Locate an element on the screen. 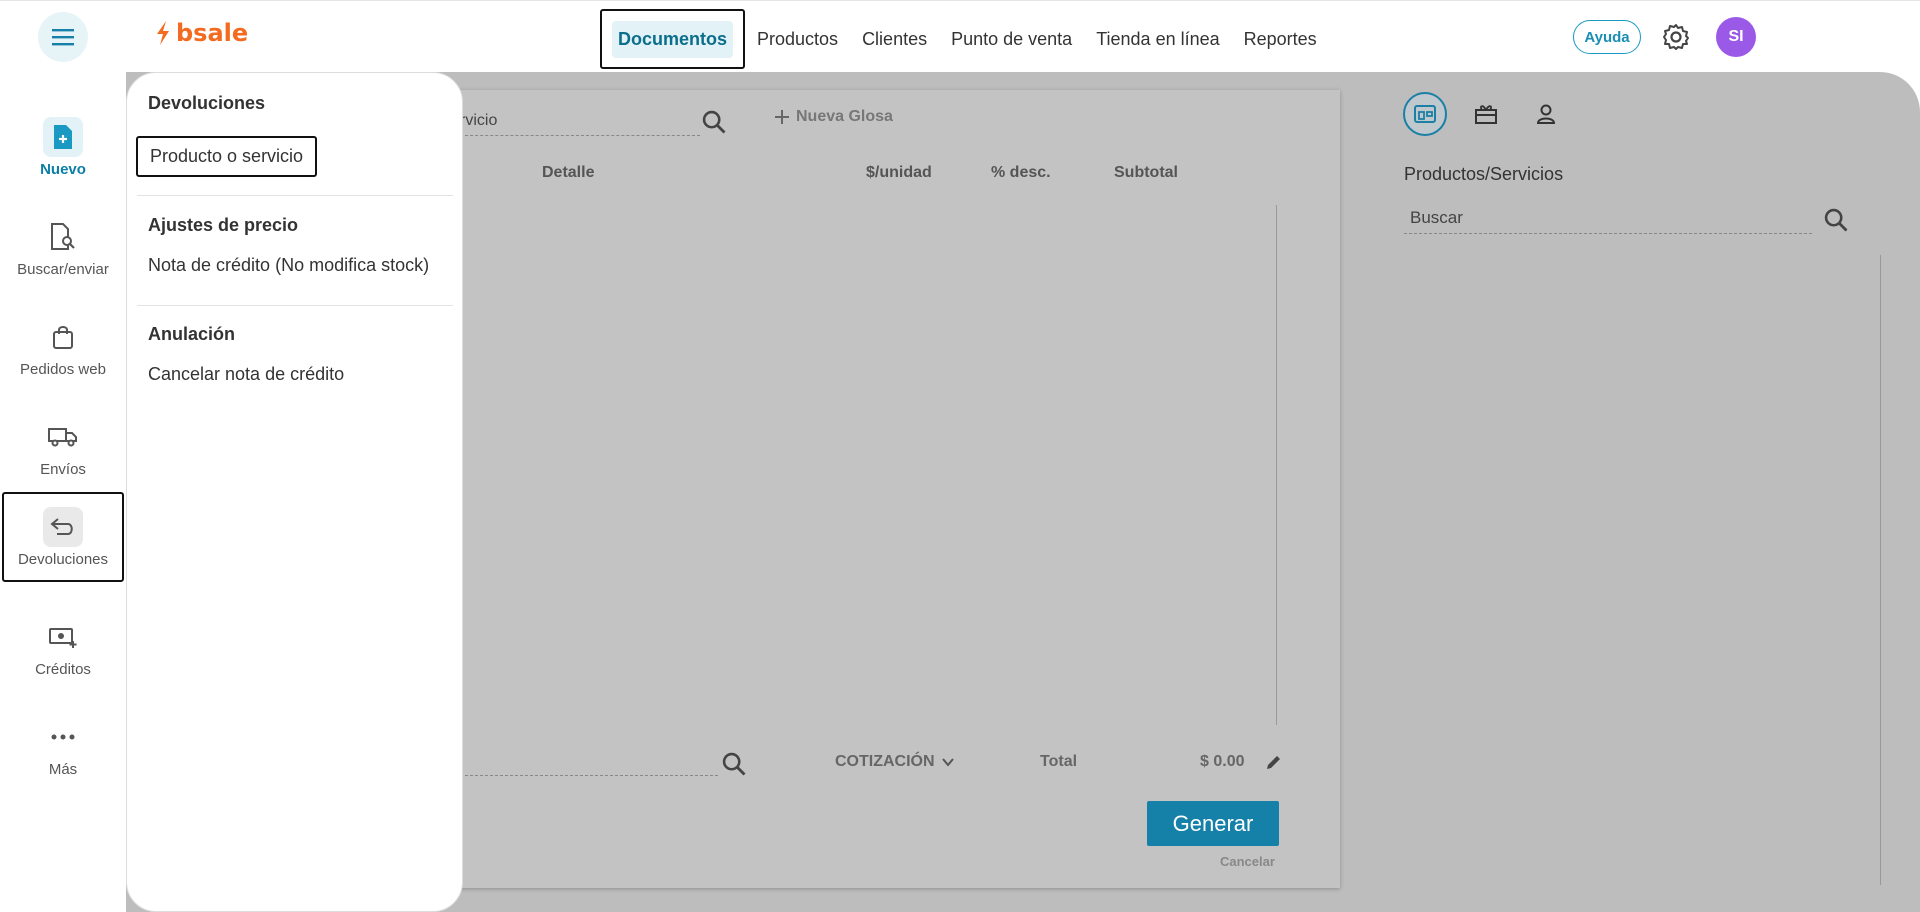 This screenshot has height=912, width=1920. hamburger-menu-button is located at coordinates (63, 37).